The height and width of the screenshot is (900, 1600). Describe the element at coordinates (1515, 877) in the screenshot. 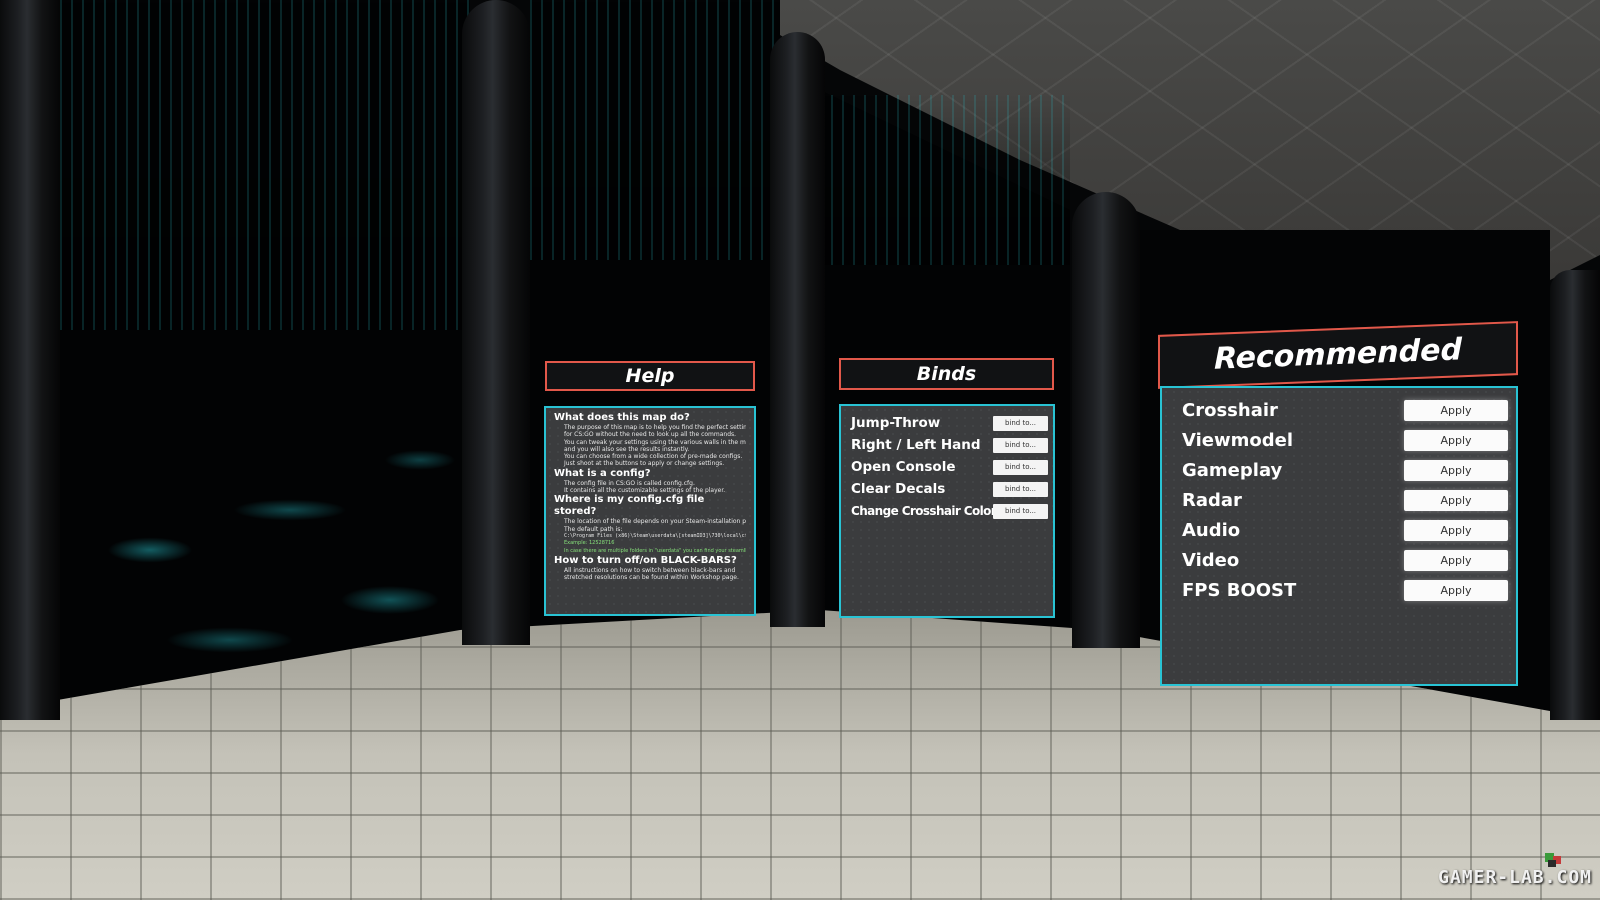

I see `watermark-text: GAMER-LAB.COM` at that location.